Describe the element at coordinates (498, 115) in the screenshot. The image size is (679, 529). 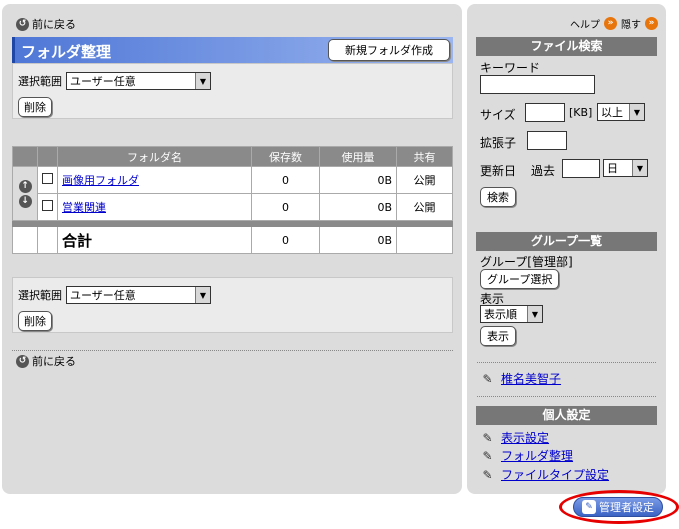
I see `size-label: サイズ` at that location.